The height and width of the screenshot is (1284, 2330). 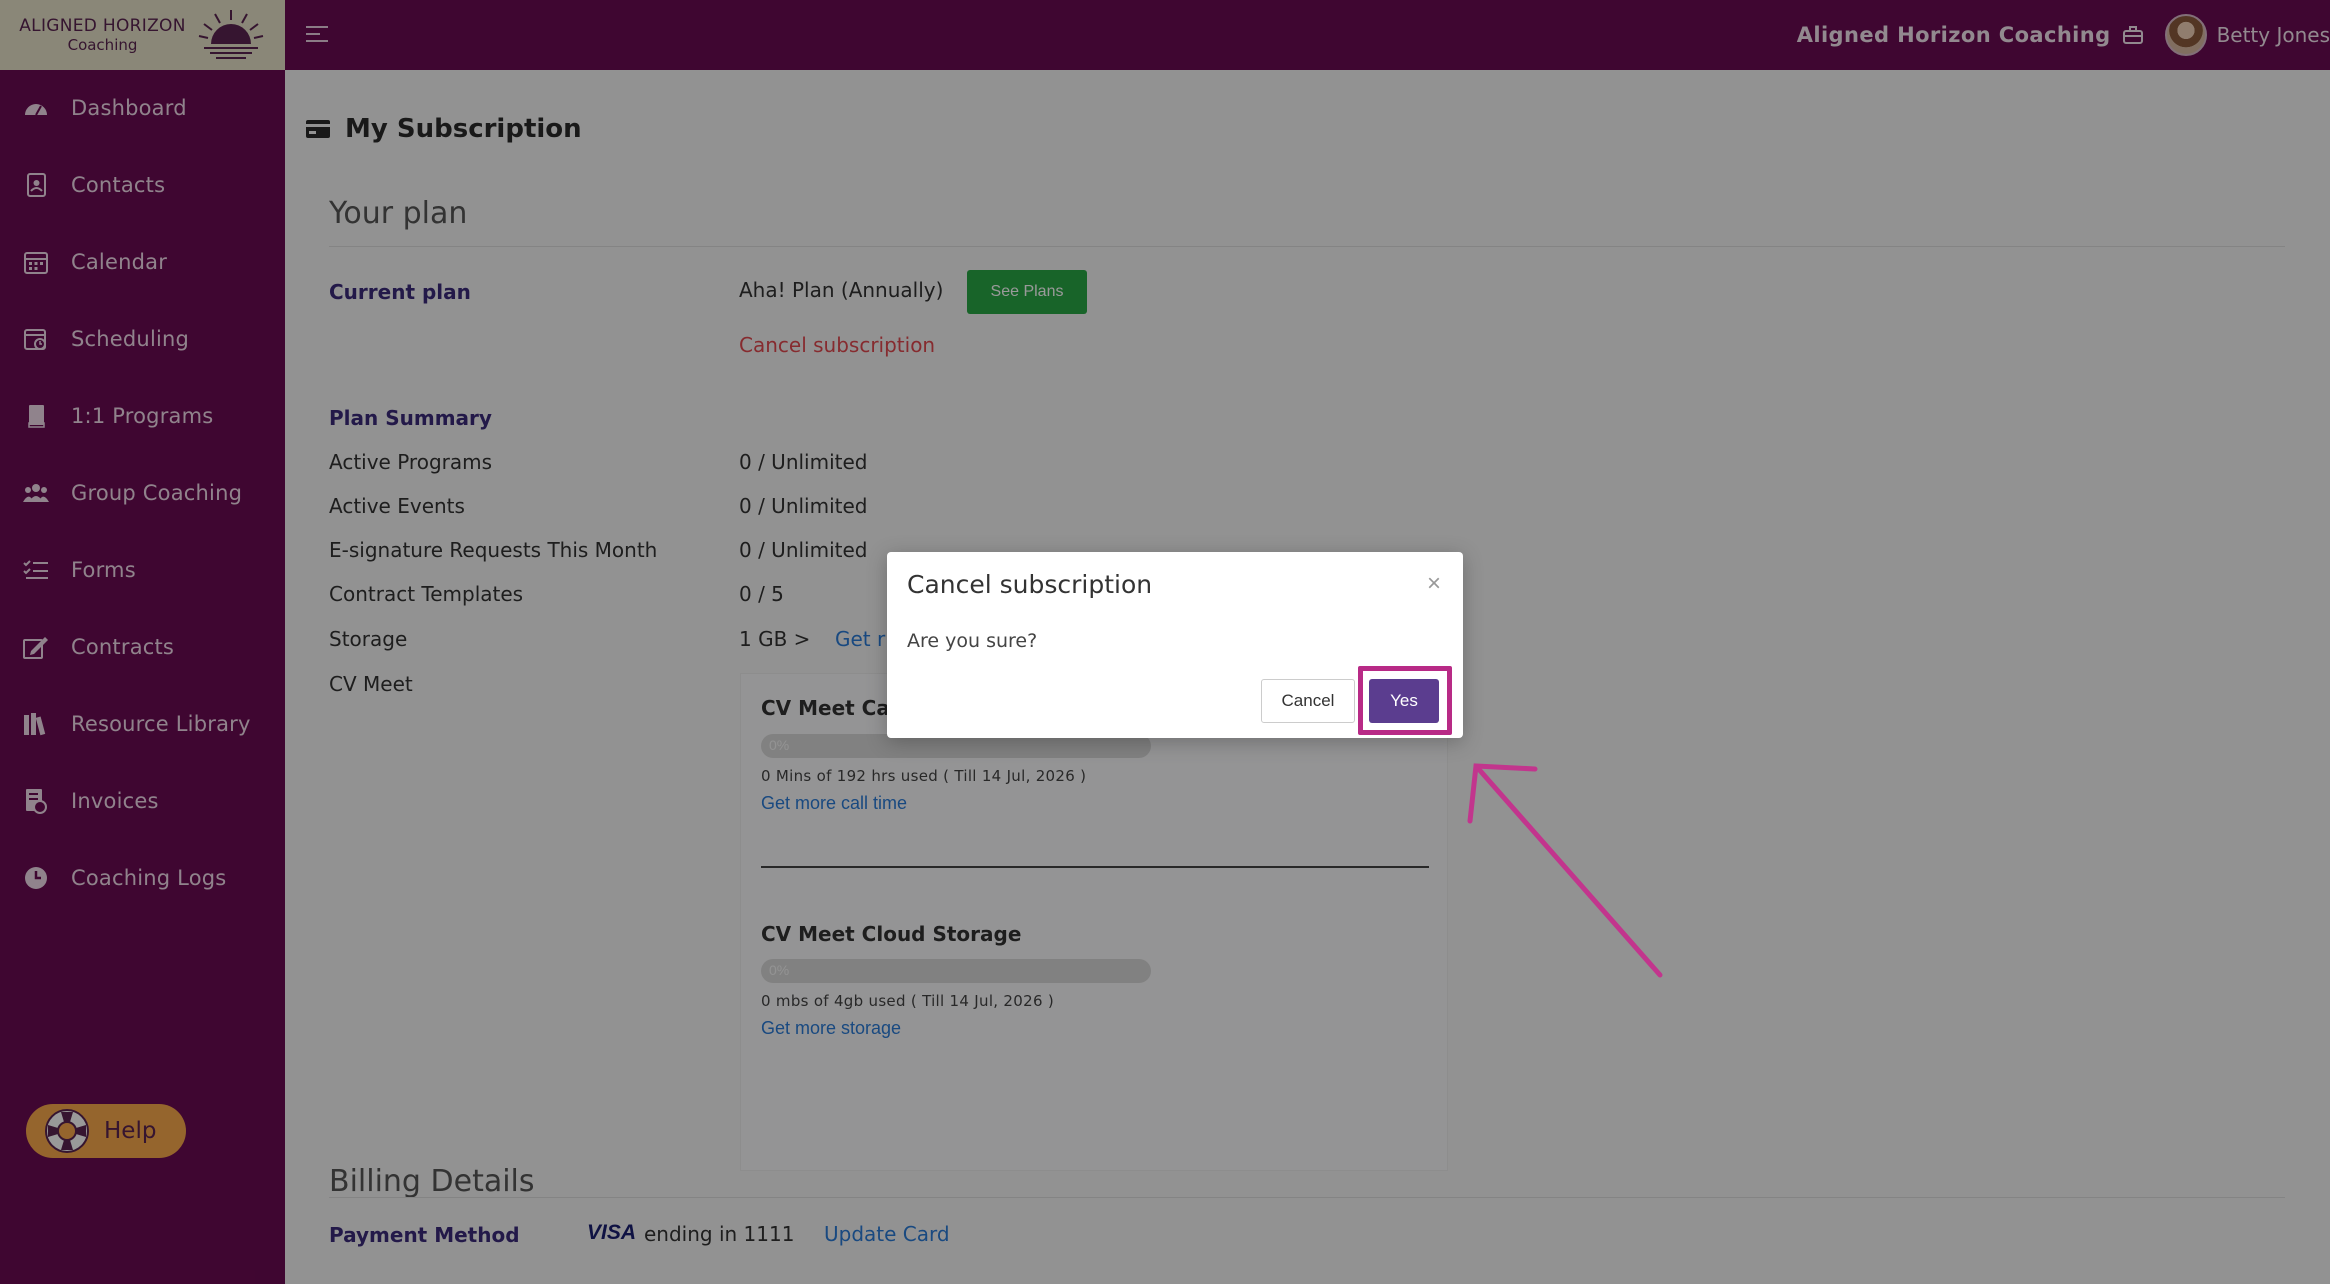 What do you see at coordinates (972, 641) in the screenshot?
I see `dialog-message: Are you sure?` at bounding box center [972, 641].